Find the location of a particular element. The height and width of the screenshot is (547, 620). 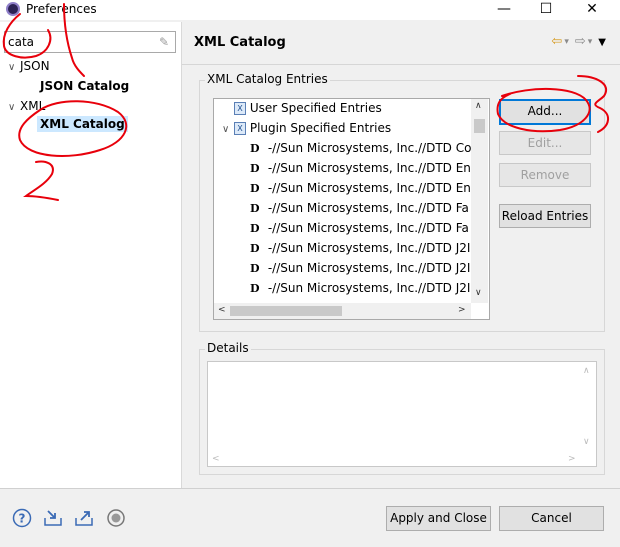

tree-item-json-catalog: JSON Catalog is located at coordinates (84, 86).